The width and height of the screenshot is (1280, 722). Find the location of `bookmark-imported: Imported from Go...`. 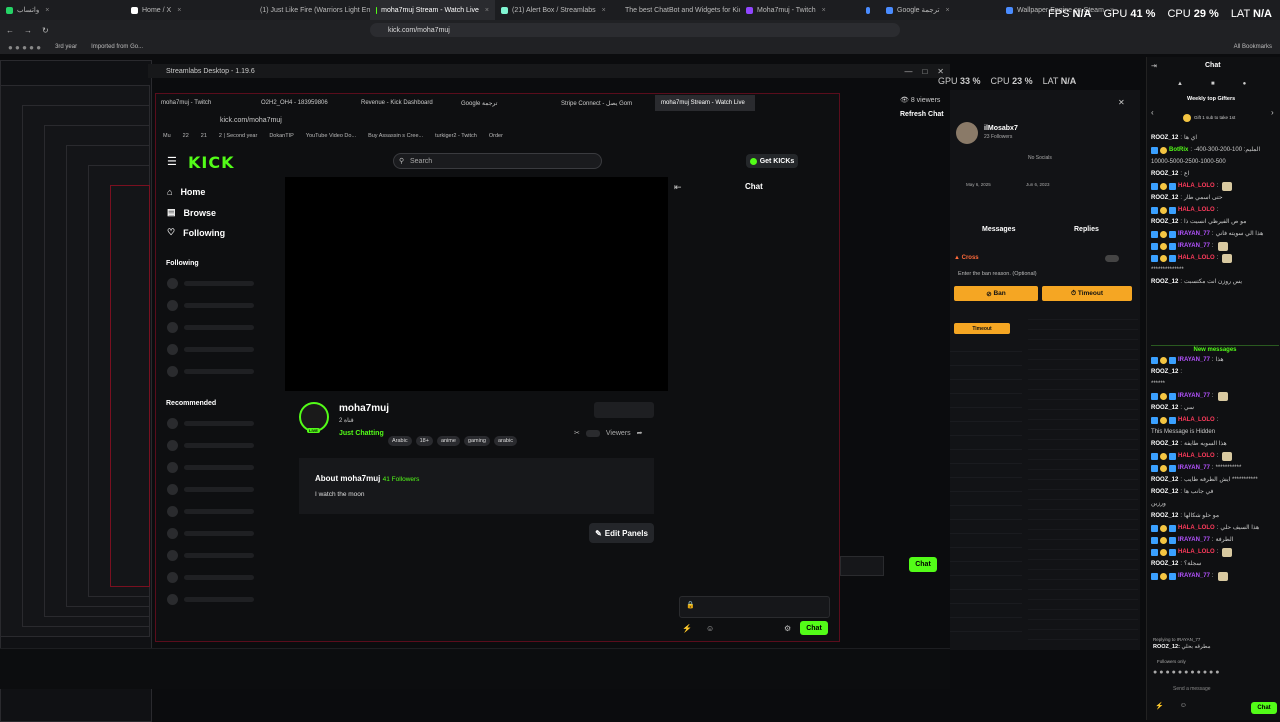

bookmark-imported: Imported from Go... is located at coordinates (117, 47).